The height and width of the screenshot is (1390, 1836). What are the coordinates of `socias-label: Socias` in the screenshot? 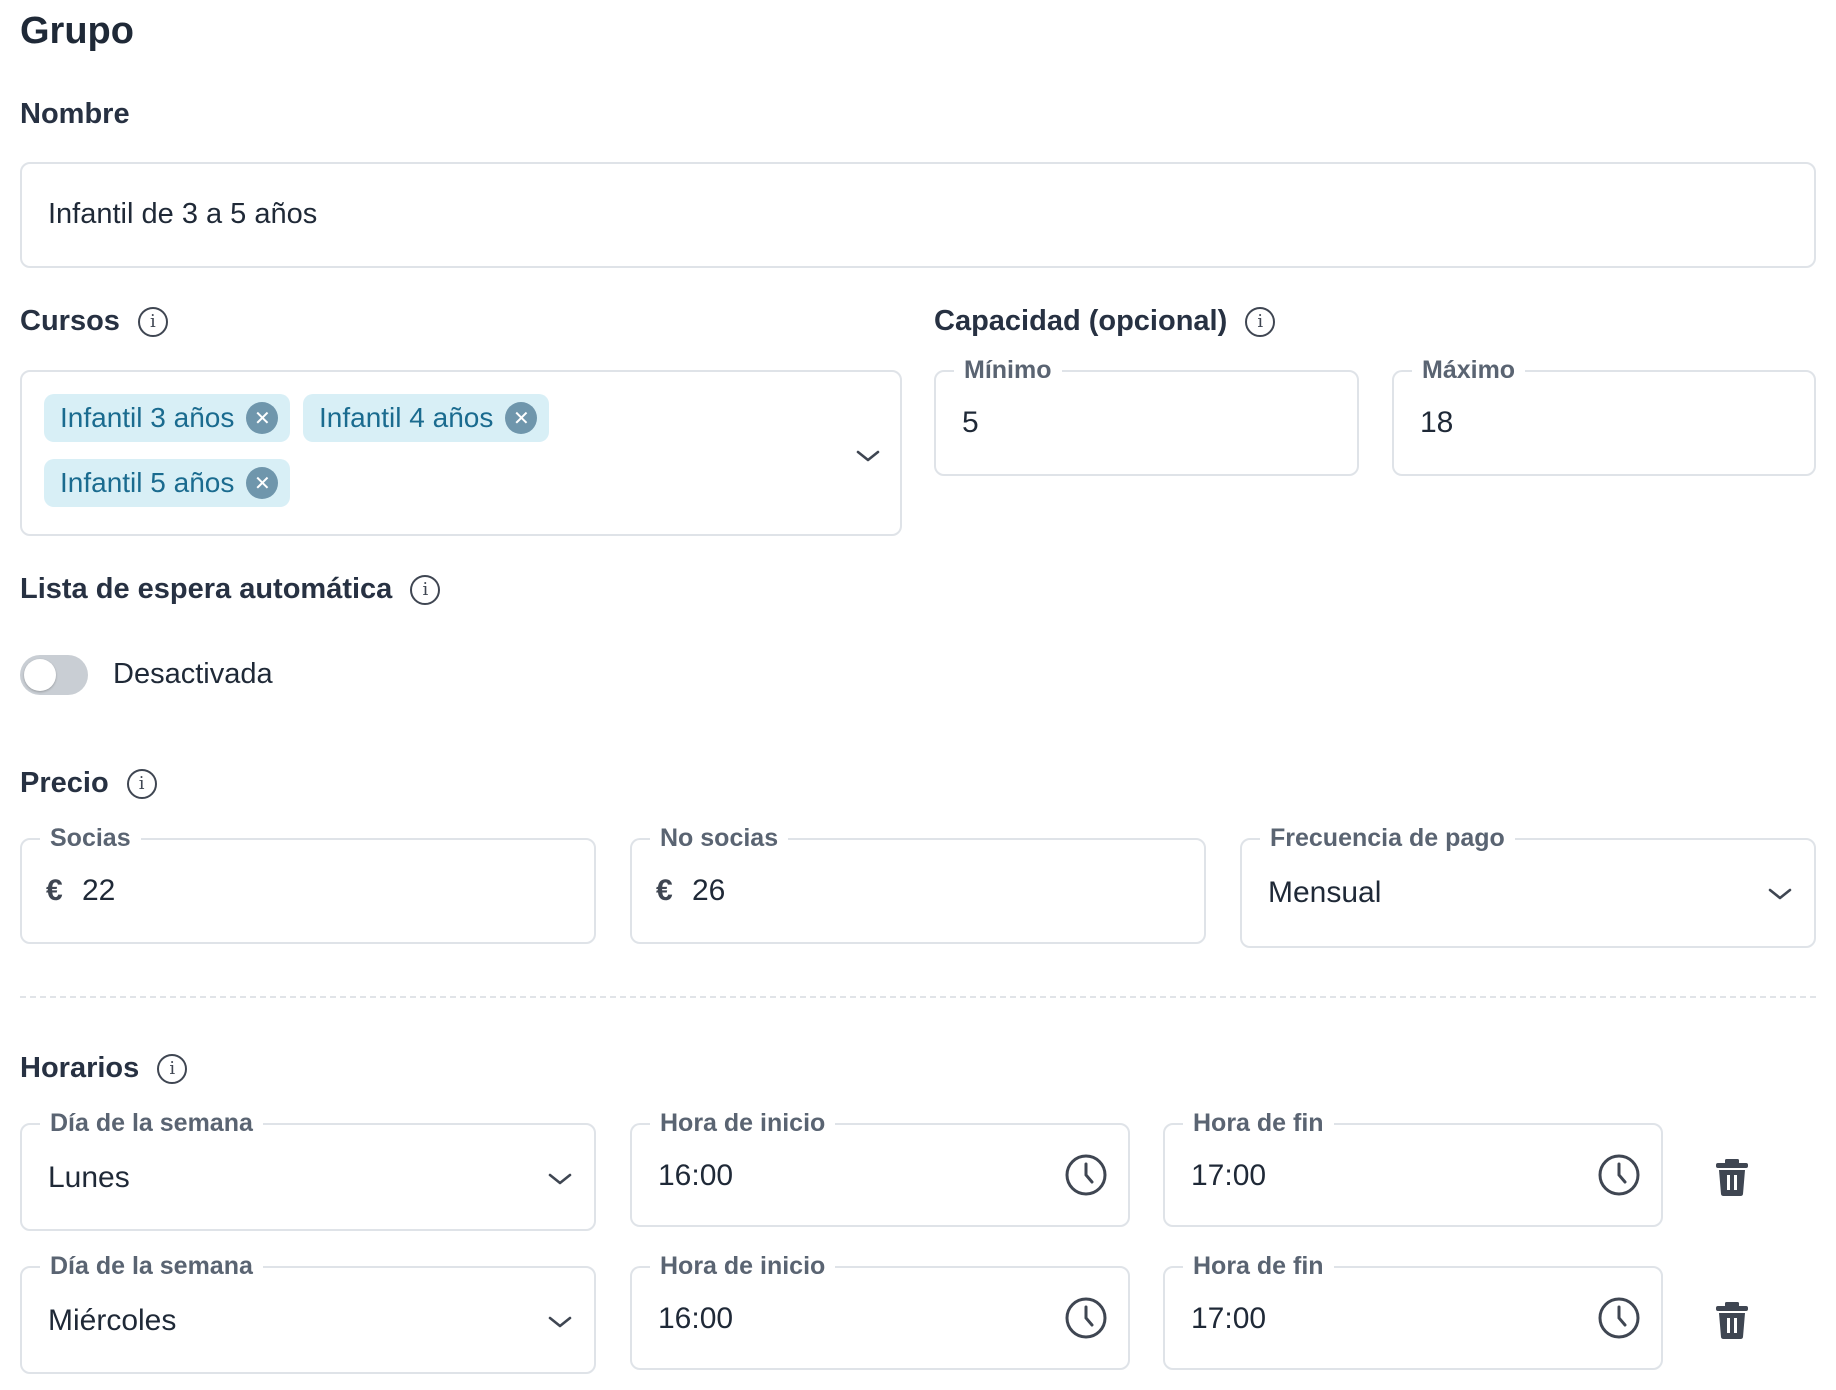 It's located at (90, 838).